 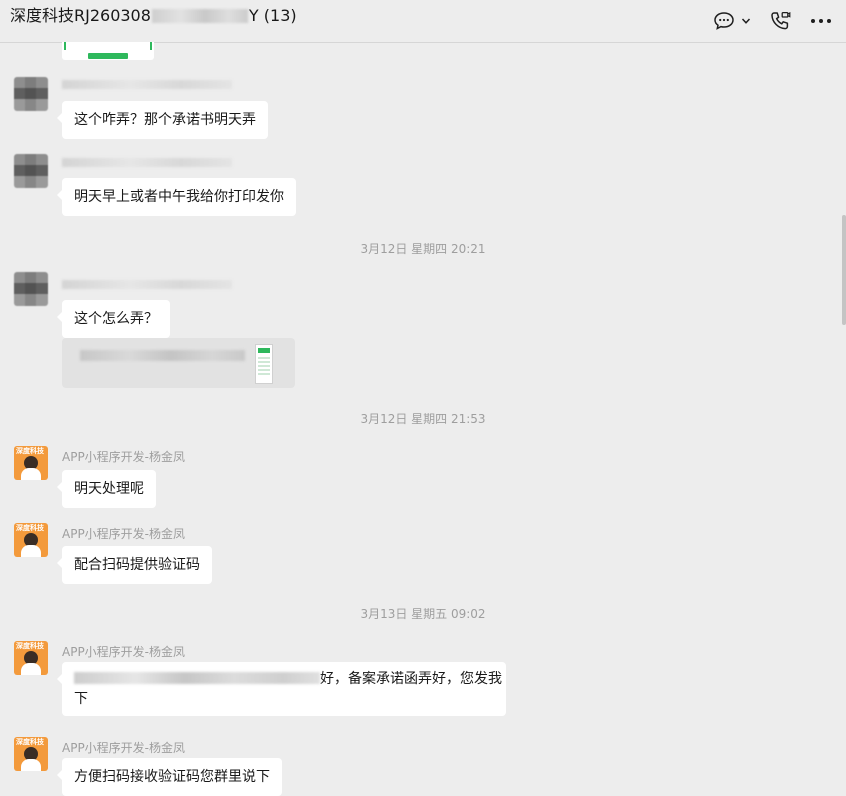 I want to click on message-text: 好，备案承诺函弄好，您发我, so click(x=411, y=679).